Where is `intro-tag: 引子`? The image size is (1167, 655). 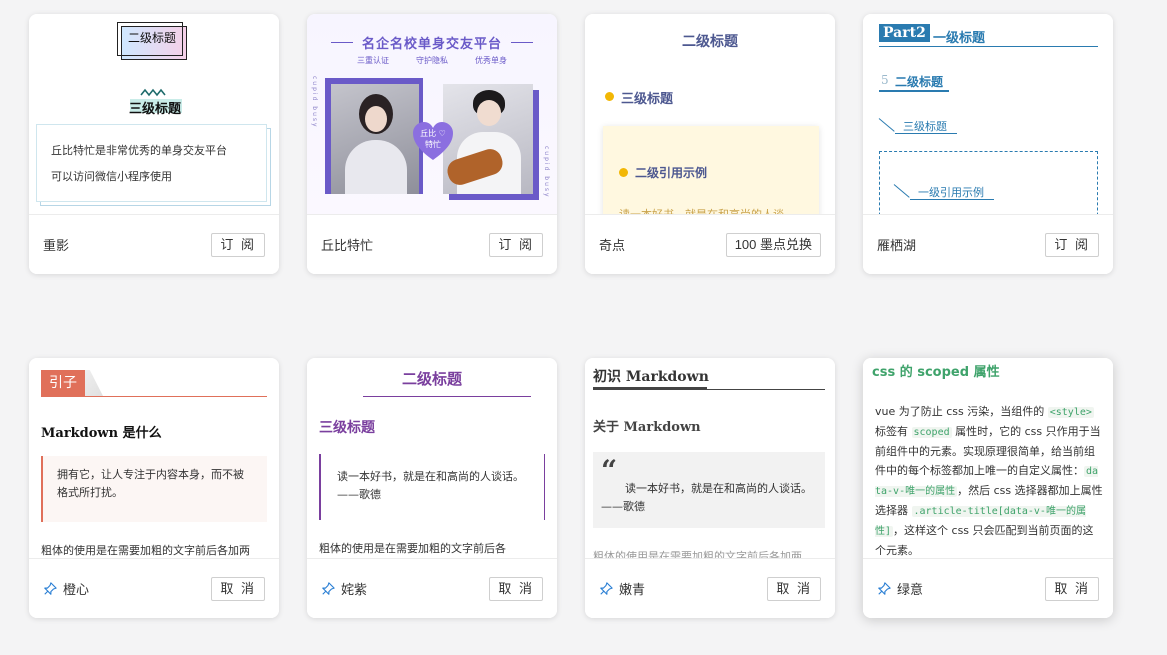 intro-tag: 引子 is located at coordinates (63, 383).